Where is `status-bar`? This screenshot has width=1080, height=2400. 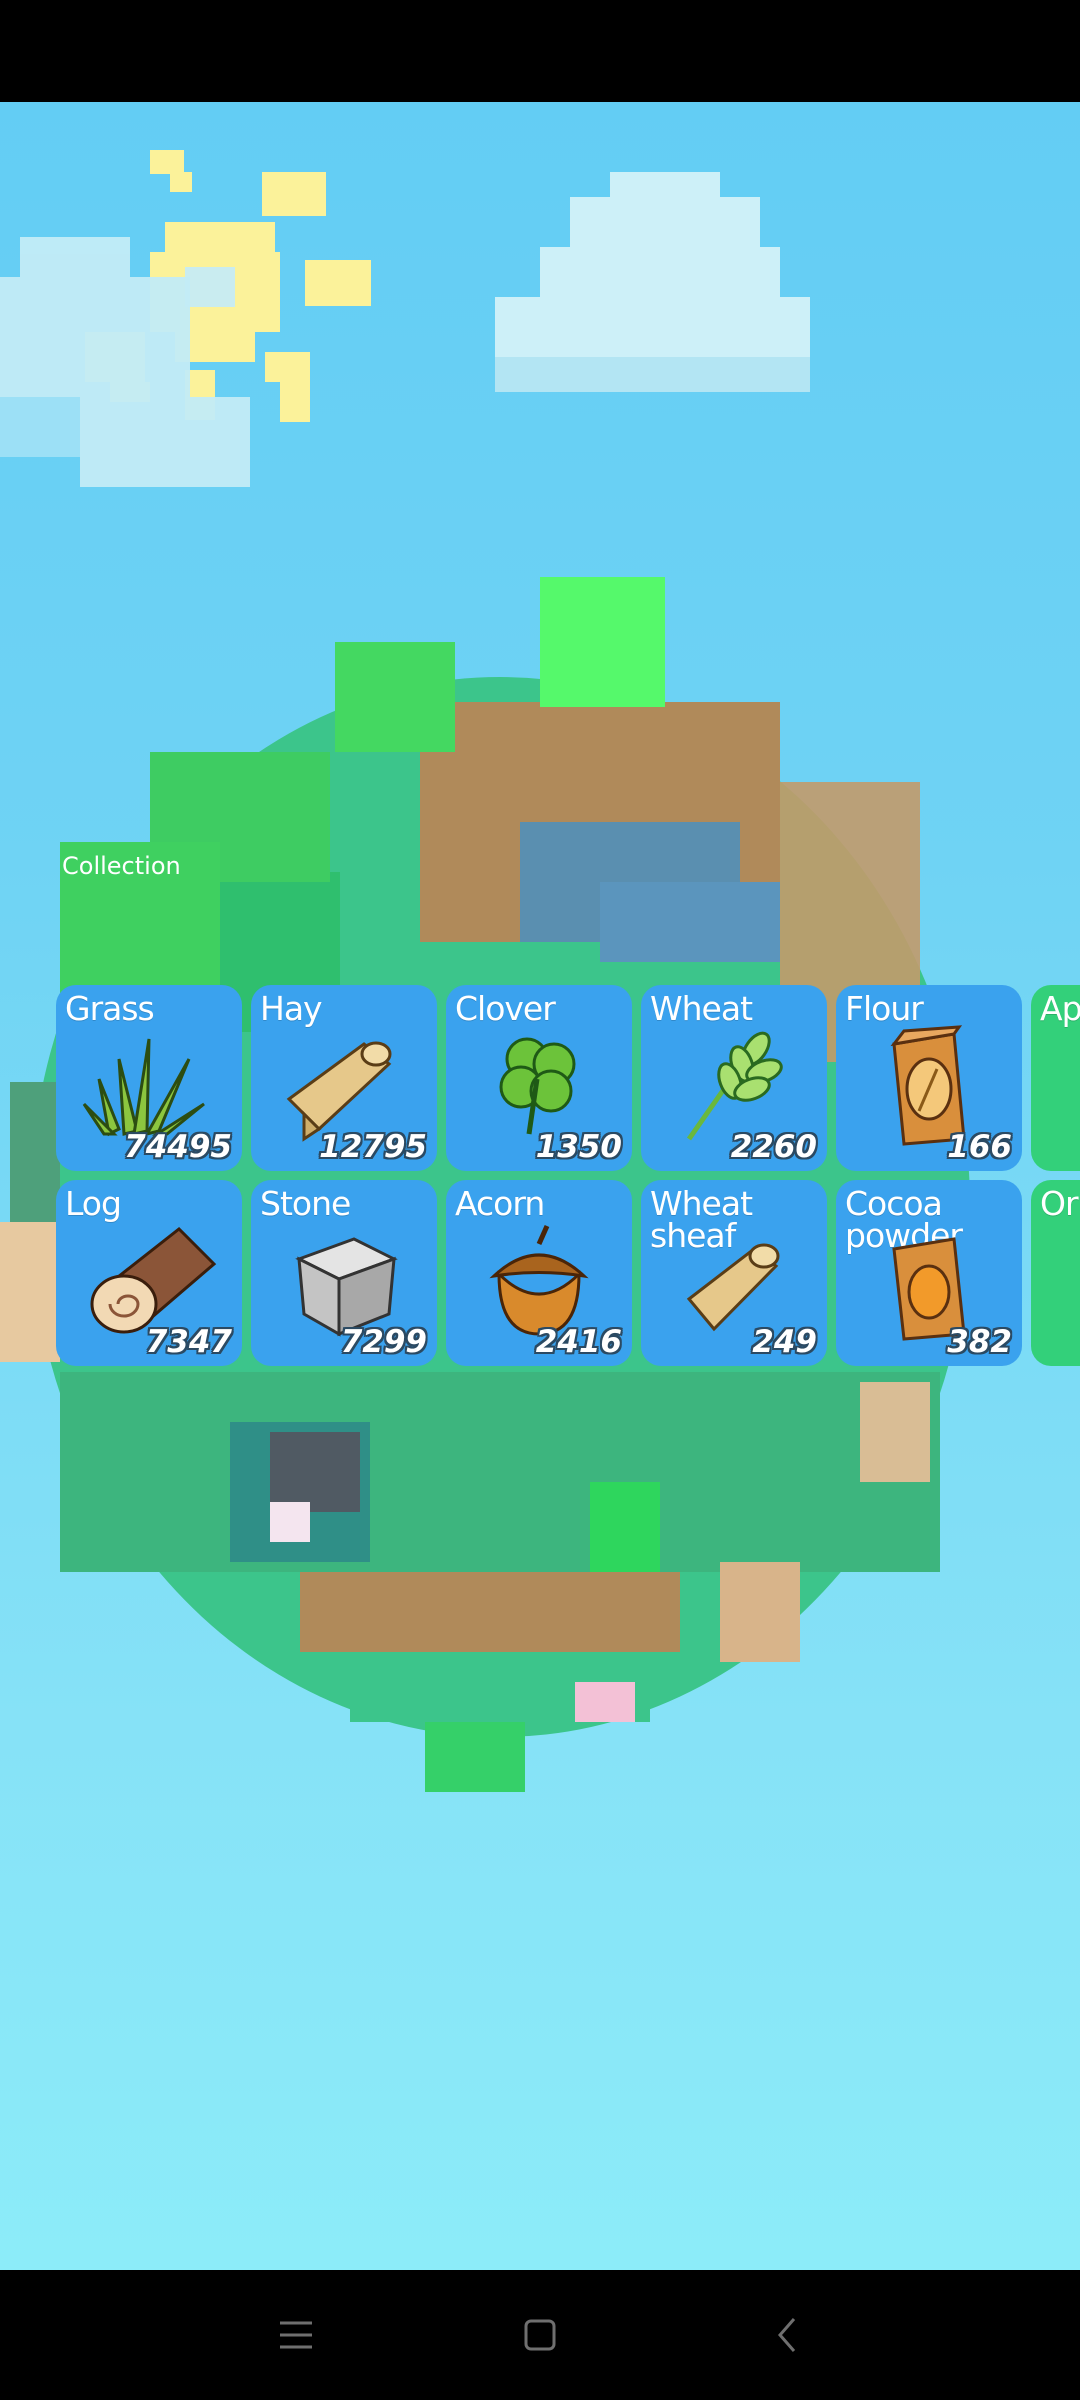
status-bar is located at coordinates (540, 51).